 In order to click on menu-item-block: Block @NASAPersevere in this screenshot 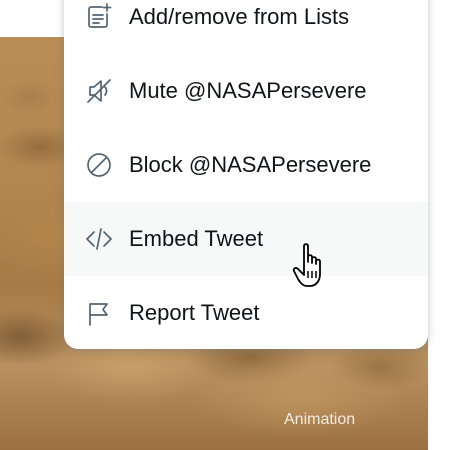, I will do `click(246, 165)`.